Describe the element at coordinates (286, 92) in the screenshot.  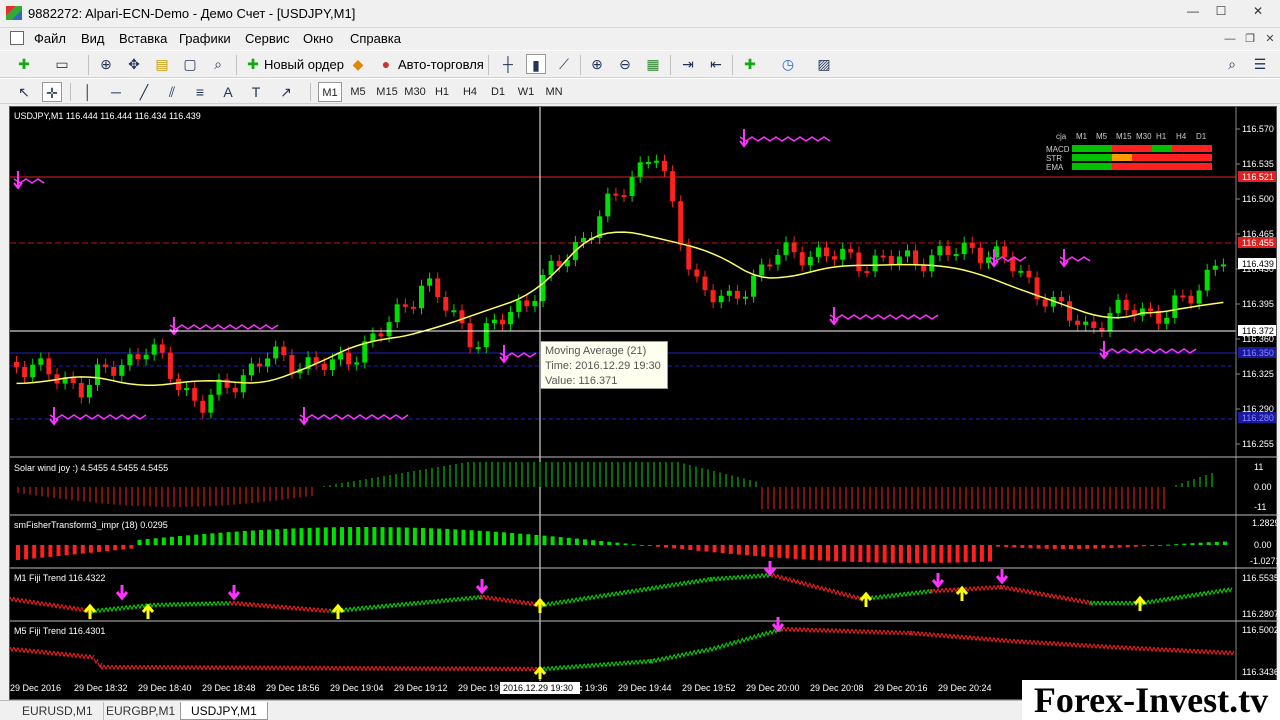
I see `arrows-icon: ↗` at that location.